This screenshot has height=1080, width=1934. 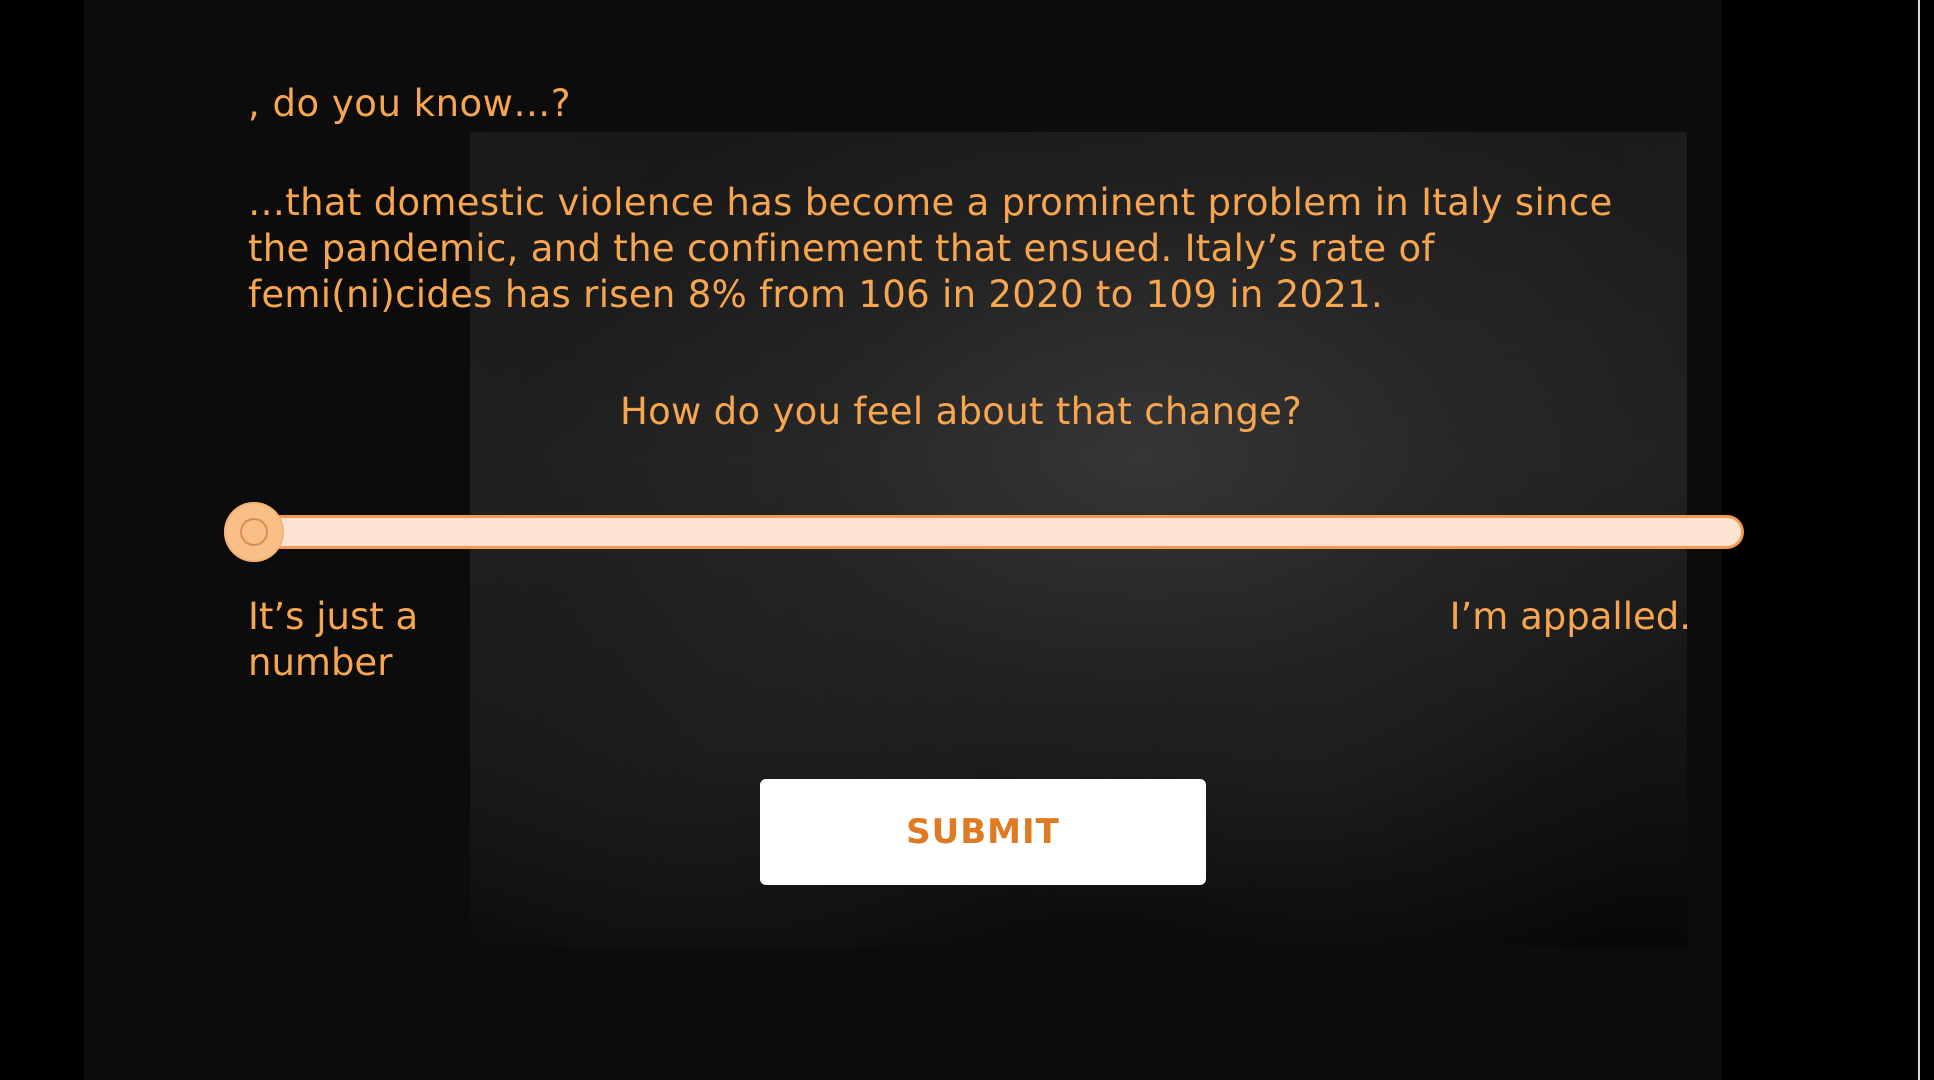 I want to click on slider-label-min-line2: number, so click(x=320, y=662).